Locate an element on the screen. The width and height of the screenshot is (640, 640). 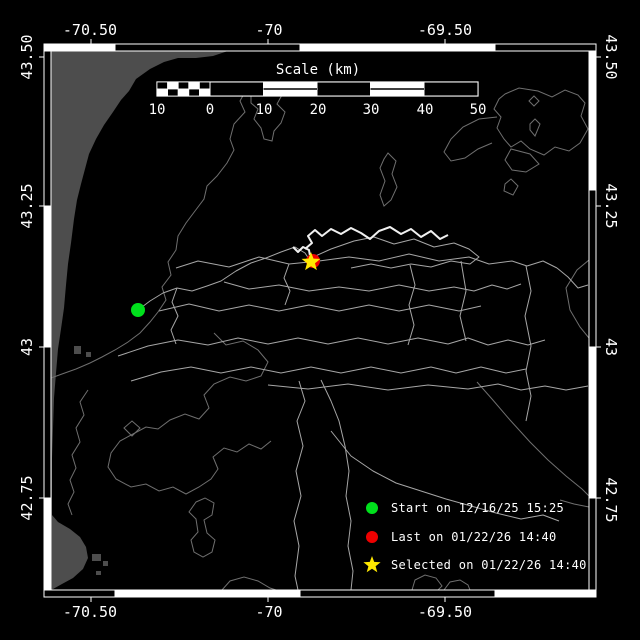
axis-label-bottom-lon2: -70 is located at coordinates (269, 612).